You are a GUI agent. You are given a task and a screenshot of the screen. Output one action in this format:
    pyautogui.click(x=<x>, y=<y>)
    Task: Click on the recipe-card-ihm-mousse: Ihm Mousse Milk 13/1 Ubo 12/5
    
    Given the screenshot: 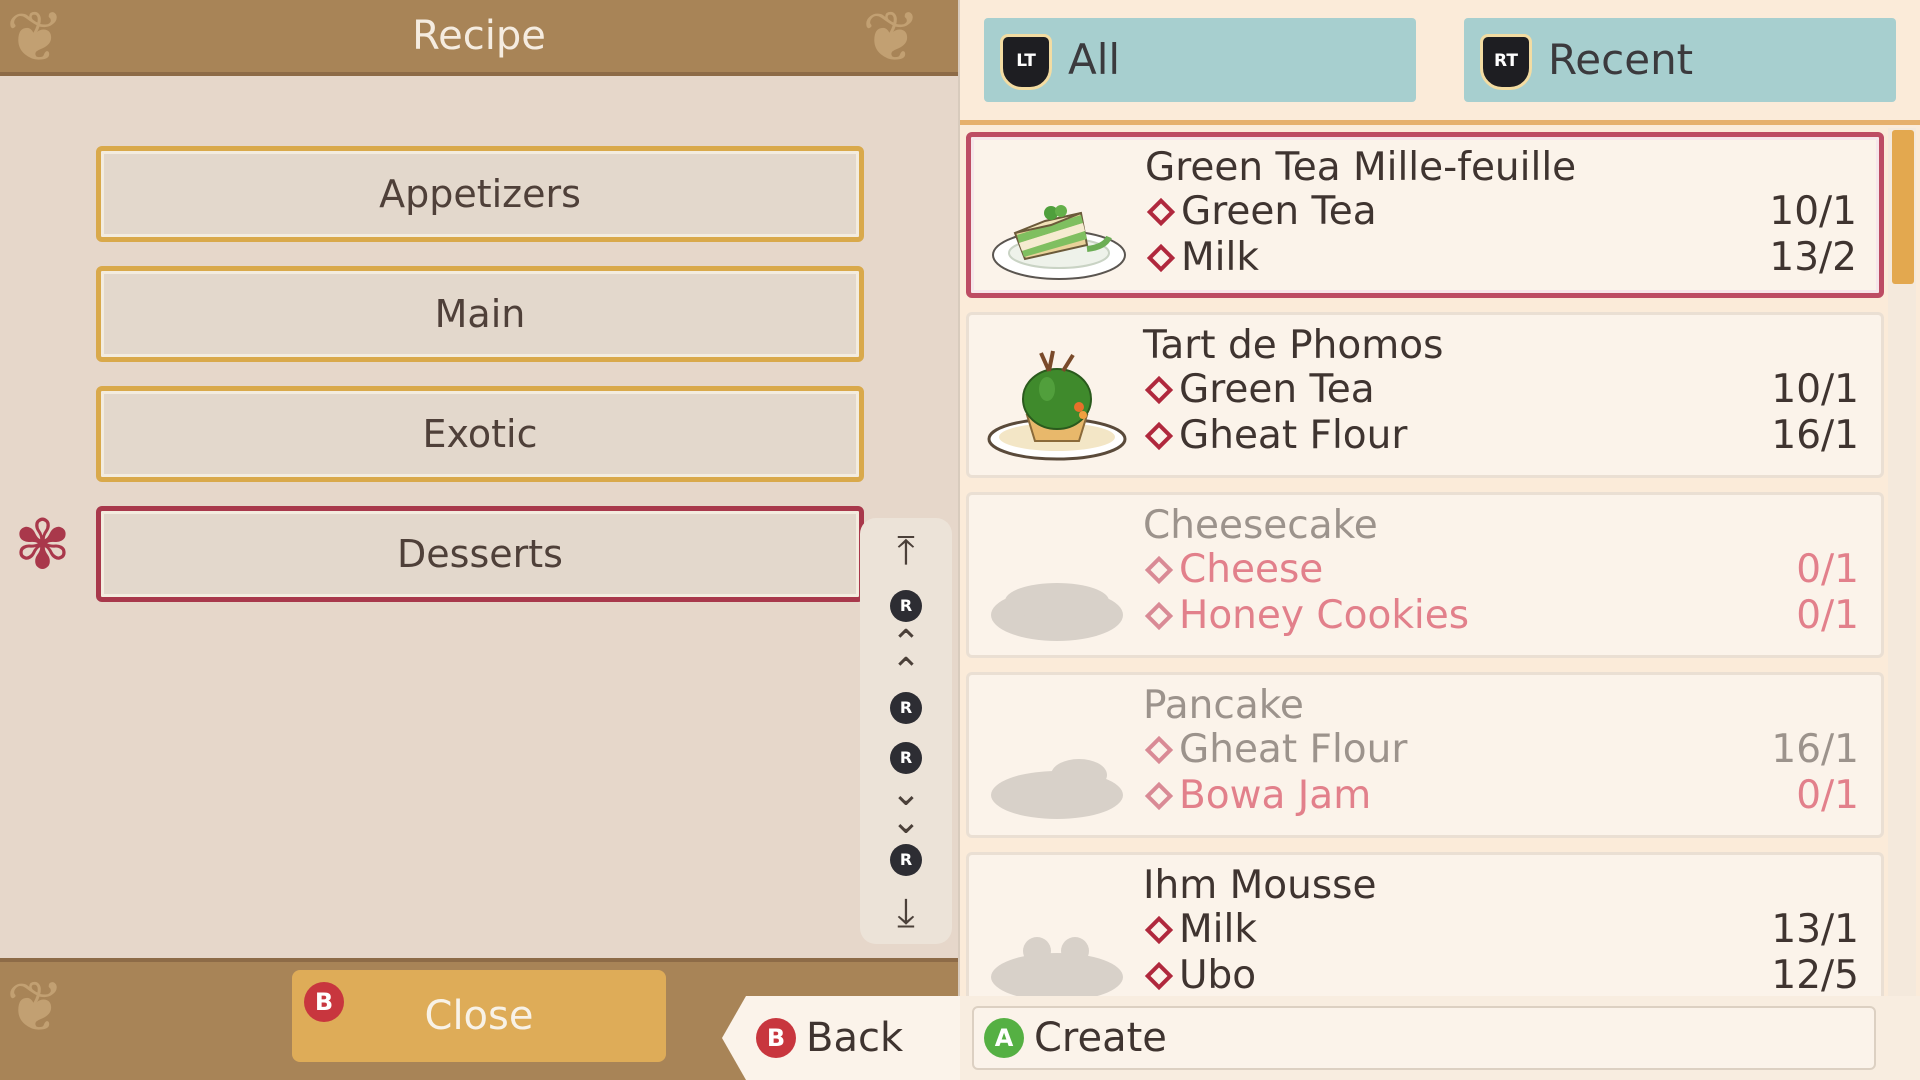 What is the action you would take?
    pyautogui.click(x=1425, y=924)
    